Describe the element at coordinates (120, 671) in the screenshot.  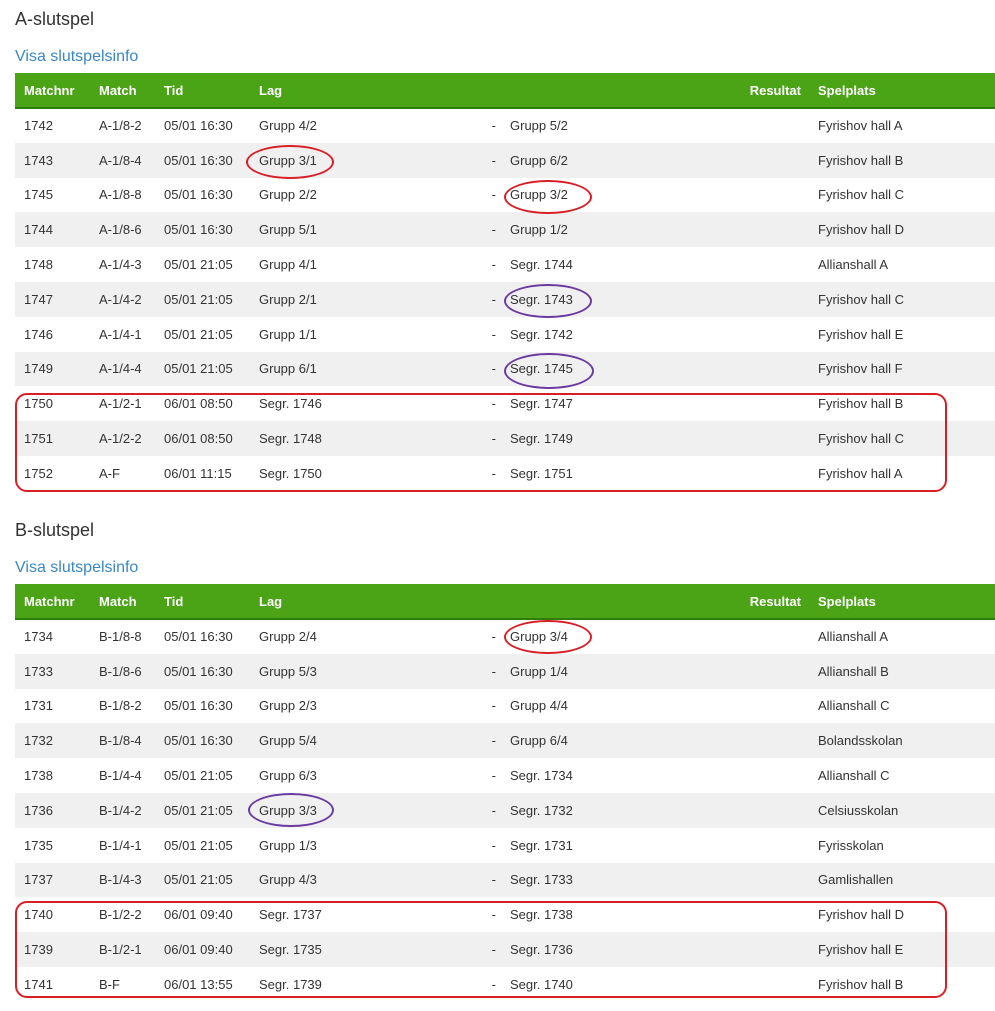
I see `match-code: B-1/8-6` at that location.